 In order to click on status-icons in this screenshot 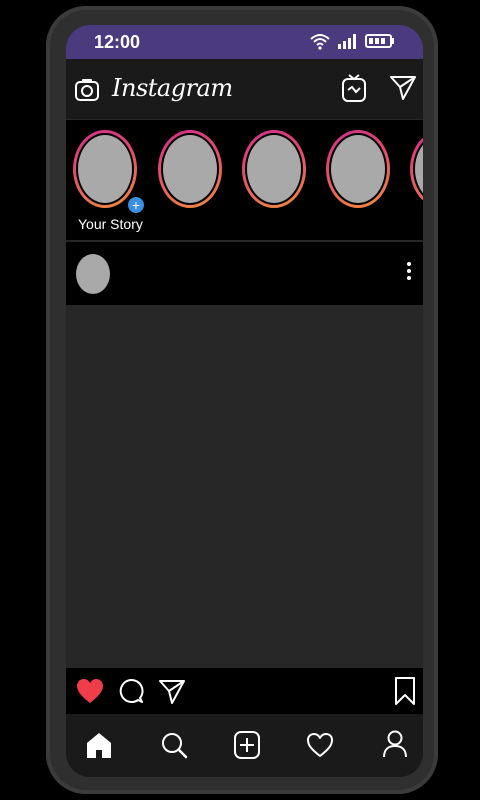, I will do `click(352, 41)`.